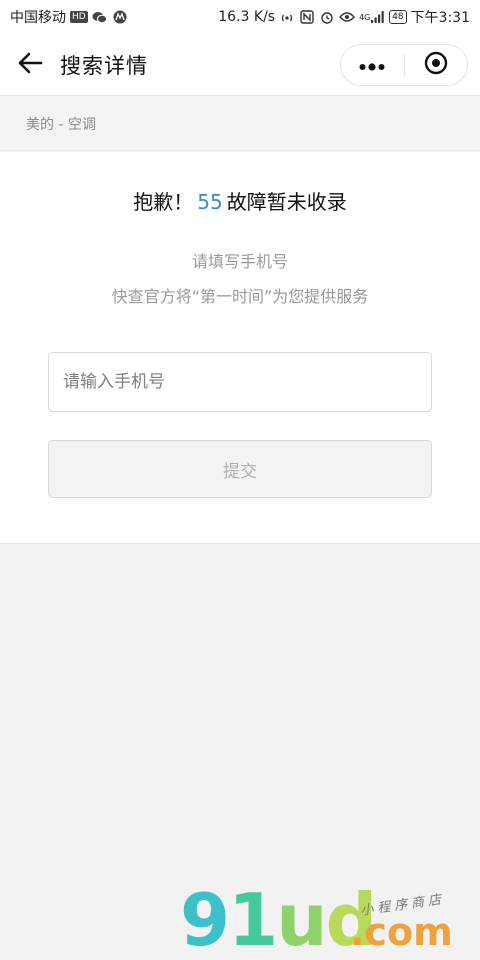 The height and width of the screenshot is (960, 480). I want to click on nfc-icon, so click(307, 17).